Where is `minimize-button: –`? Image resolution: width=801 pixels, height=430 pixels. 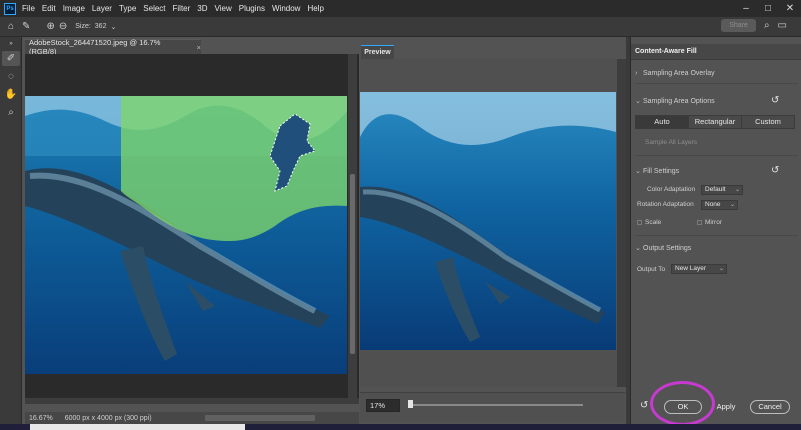
minimize-button: – is located at coordinates (746, 8).